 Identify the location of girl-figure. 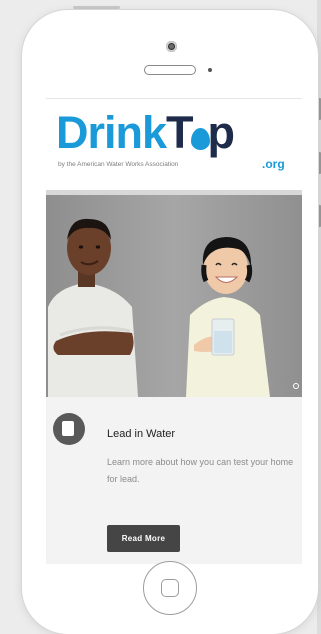
(228, 317).